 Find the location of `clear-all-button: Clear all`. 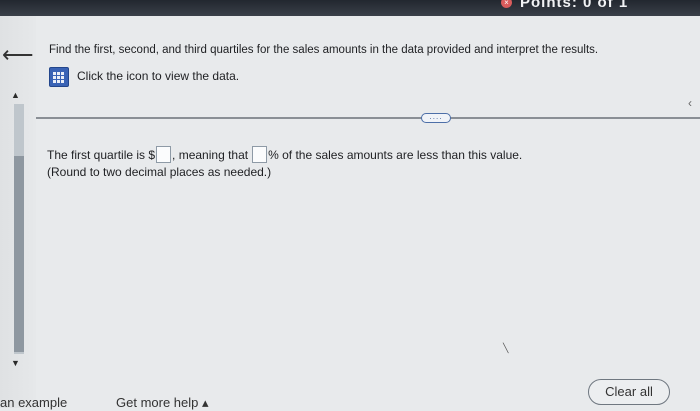

clear-all-button: Clear all is located at coordinates (629, 392).